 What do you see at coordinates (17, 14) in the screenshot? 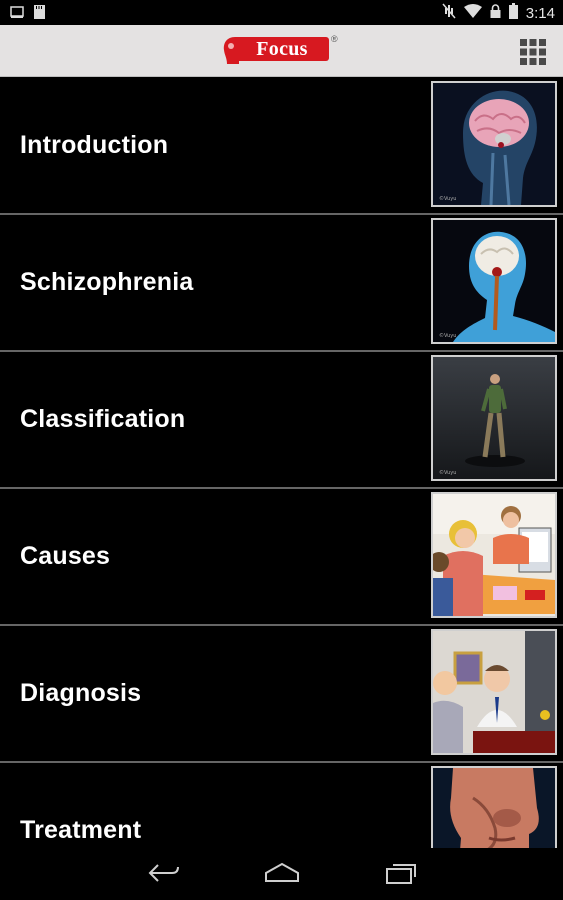
I see `gallery-notification-icon` at bounding box center [17, 14].